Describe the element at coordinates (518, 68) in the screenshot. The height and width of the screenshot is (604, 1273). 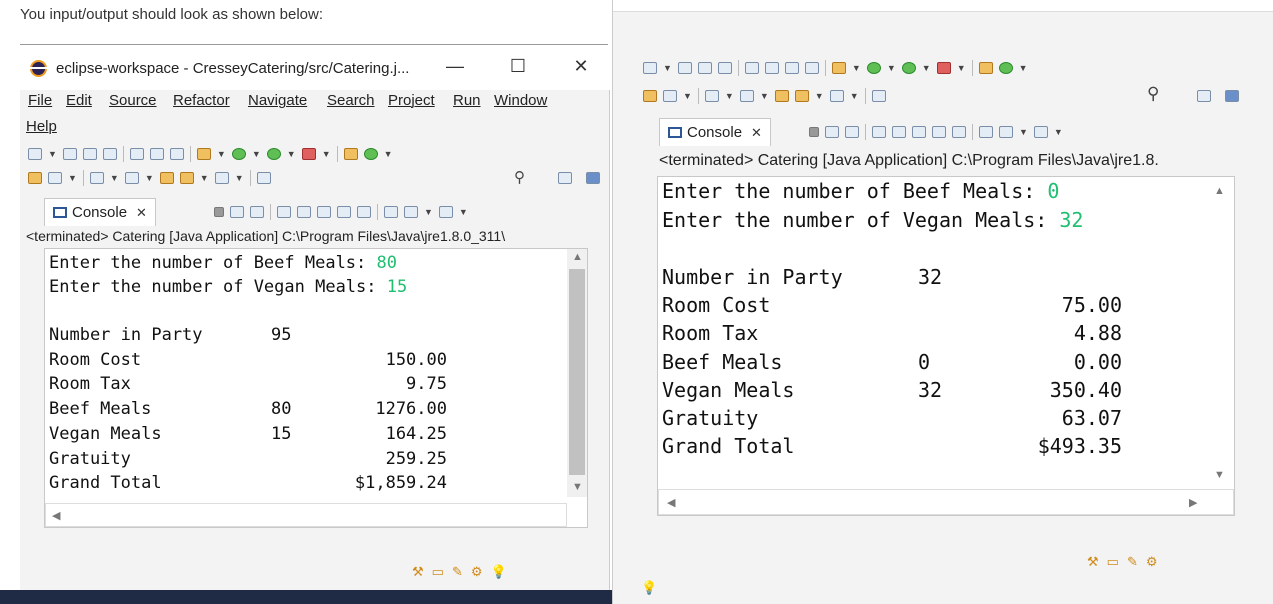
I see `maximize-button: ☐` at that location.